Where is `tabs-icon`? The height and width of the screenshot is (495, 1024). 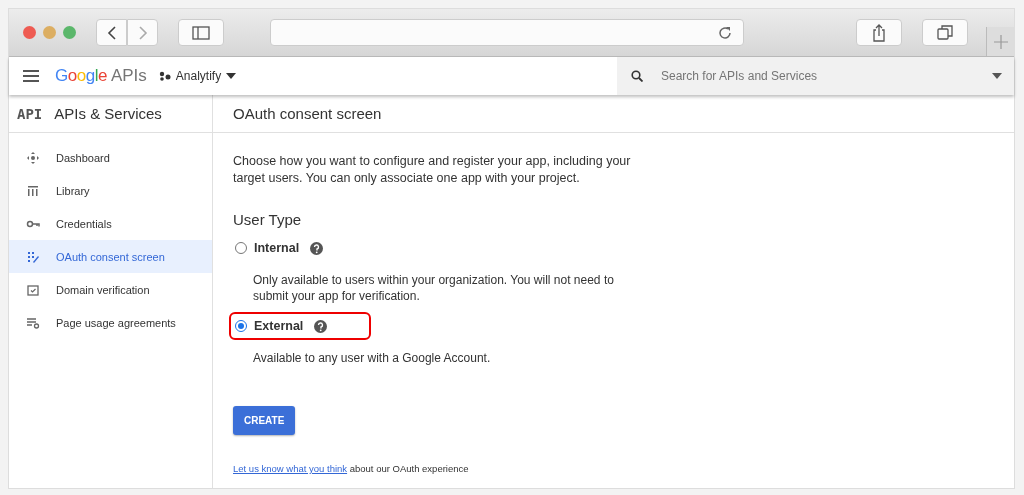
tabs-icon is located at coordinates (945, 32).